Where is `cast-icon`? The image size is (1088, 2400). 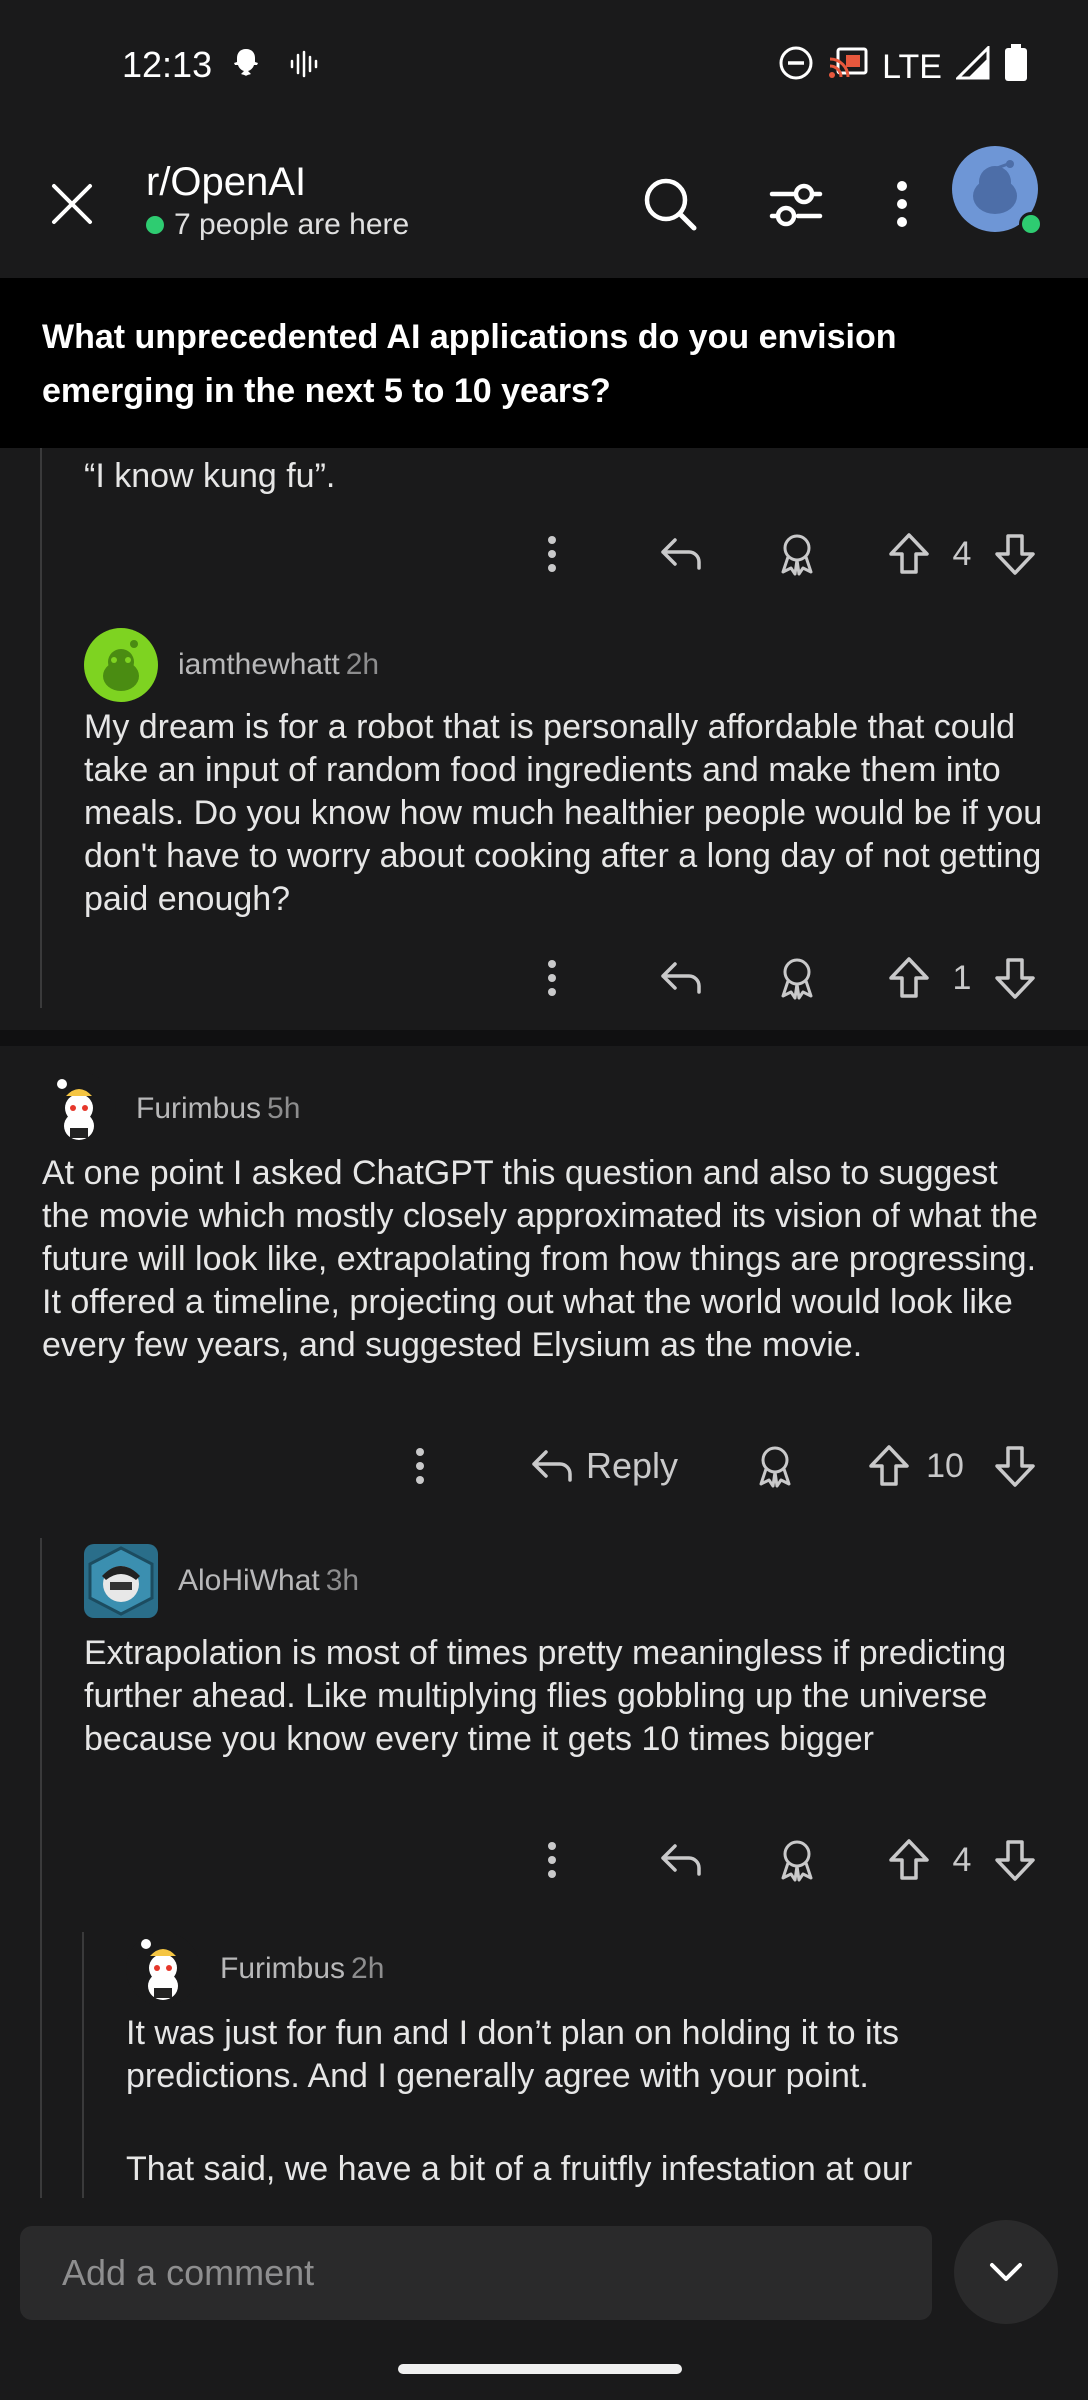
cast-icon is located at coordinates (848, 67).